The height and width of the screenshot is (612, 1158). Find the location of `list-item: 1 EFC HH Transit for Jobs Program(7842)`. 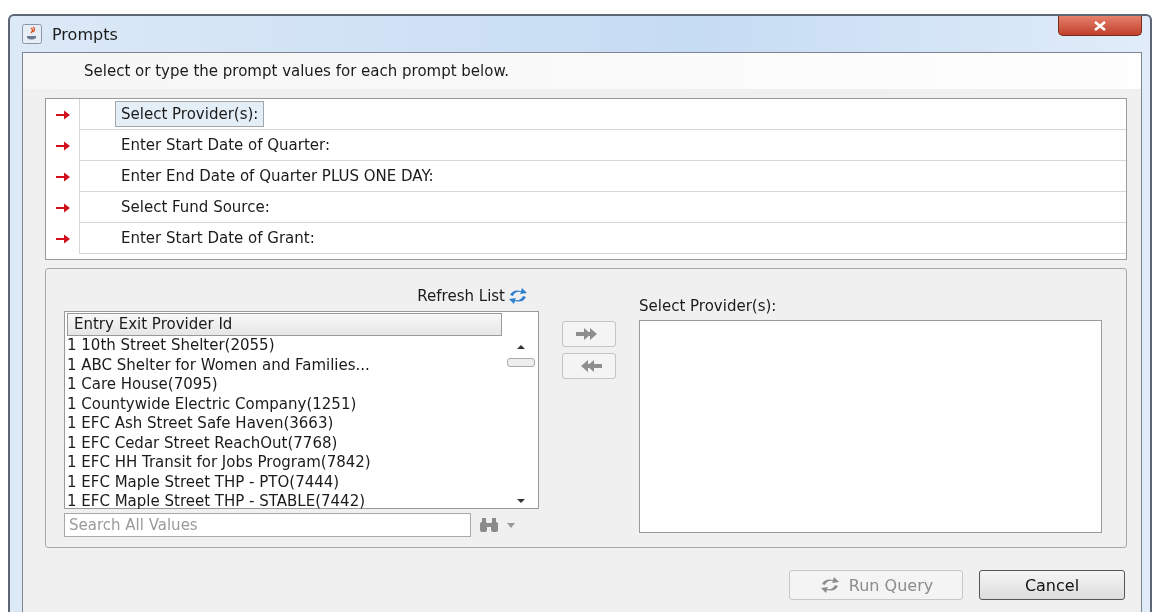

list-item: 1 EFC HH Transit for Jobs Program(7842) is located at coordinates (285, 463).